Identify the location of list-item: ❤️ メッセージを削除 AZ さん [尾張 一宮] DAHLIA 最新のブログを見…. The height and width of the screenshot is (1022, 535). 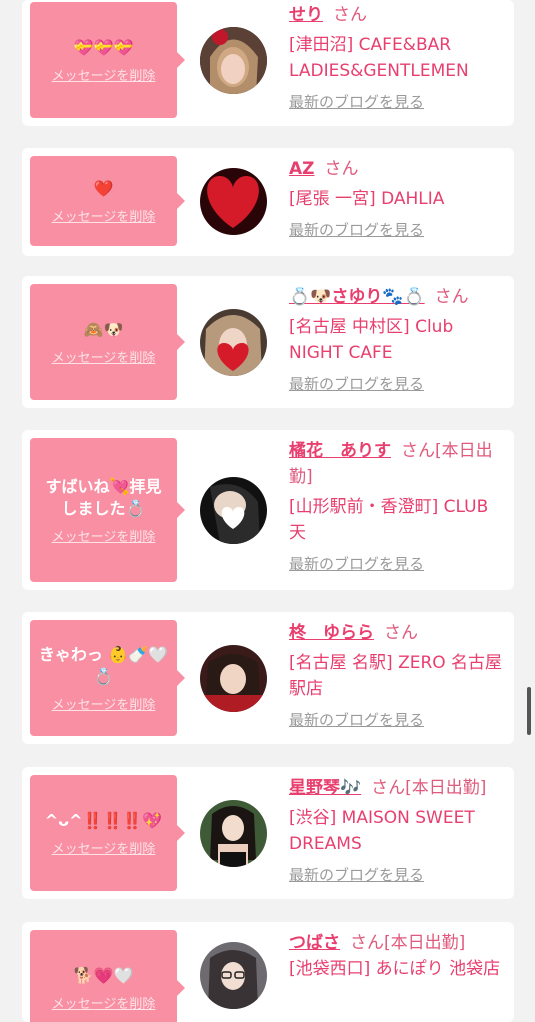
(268, 202).